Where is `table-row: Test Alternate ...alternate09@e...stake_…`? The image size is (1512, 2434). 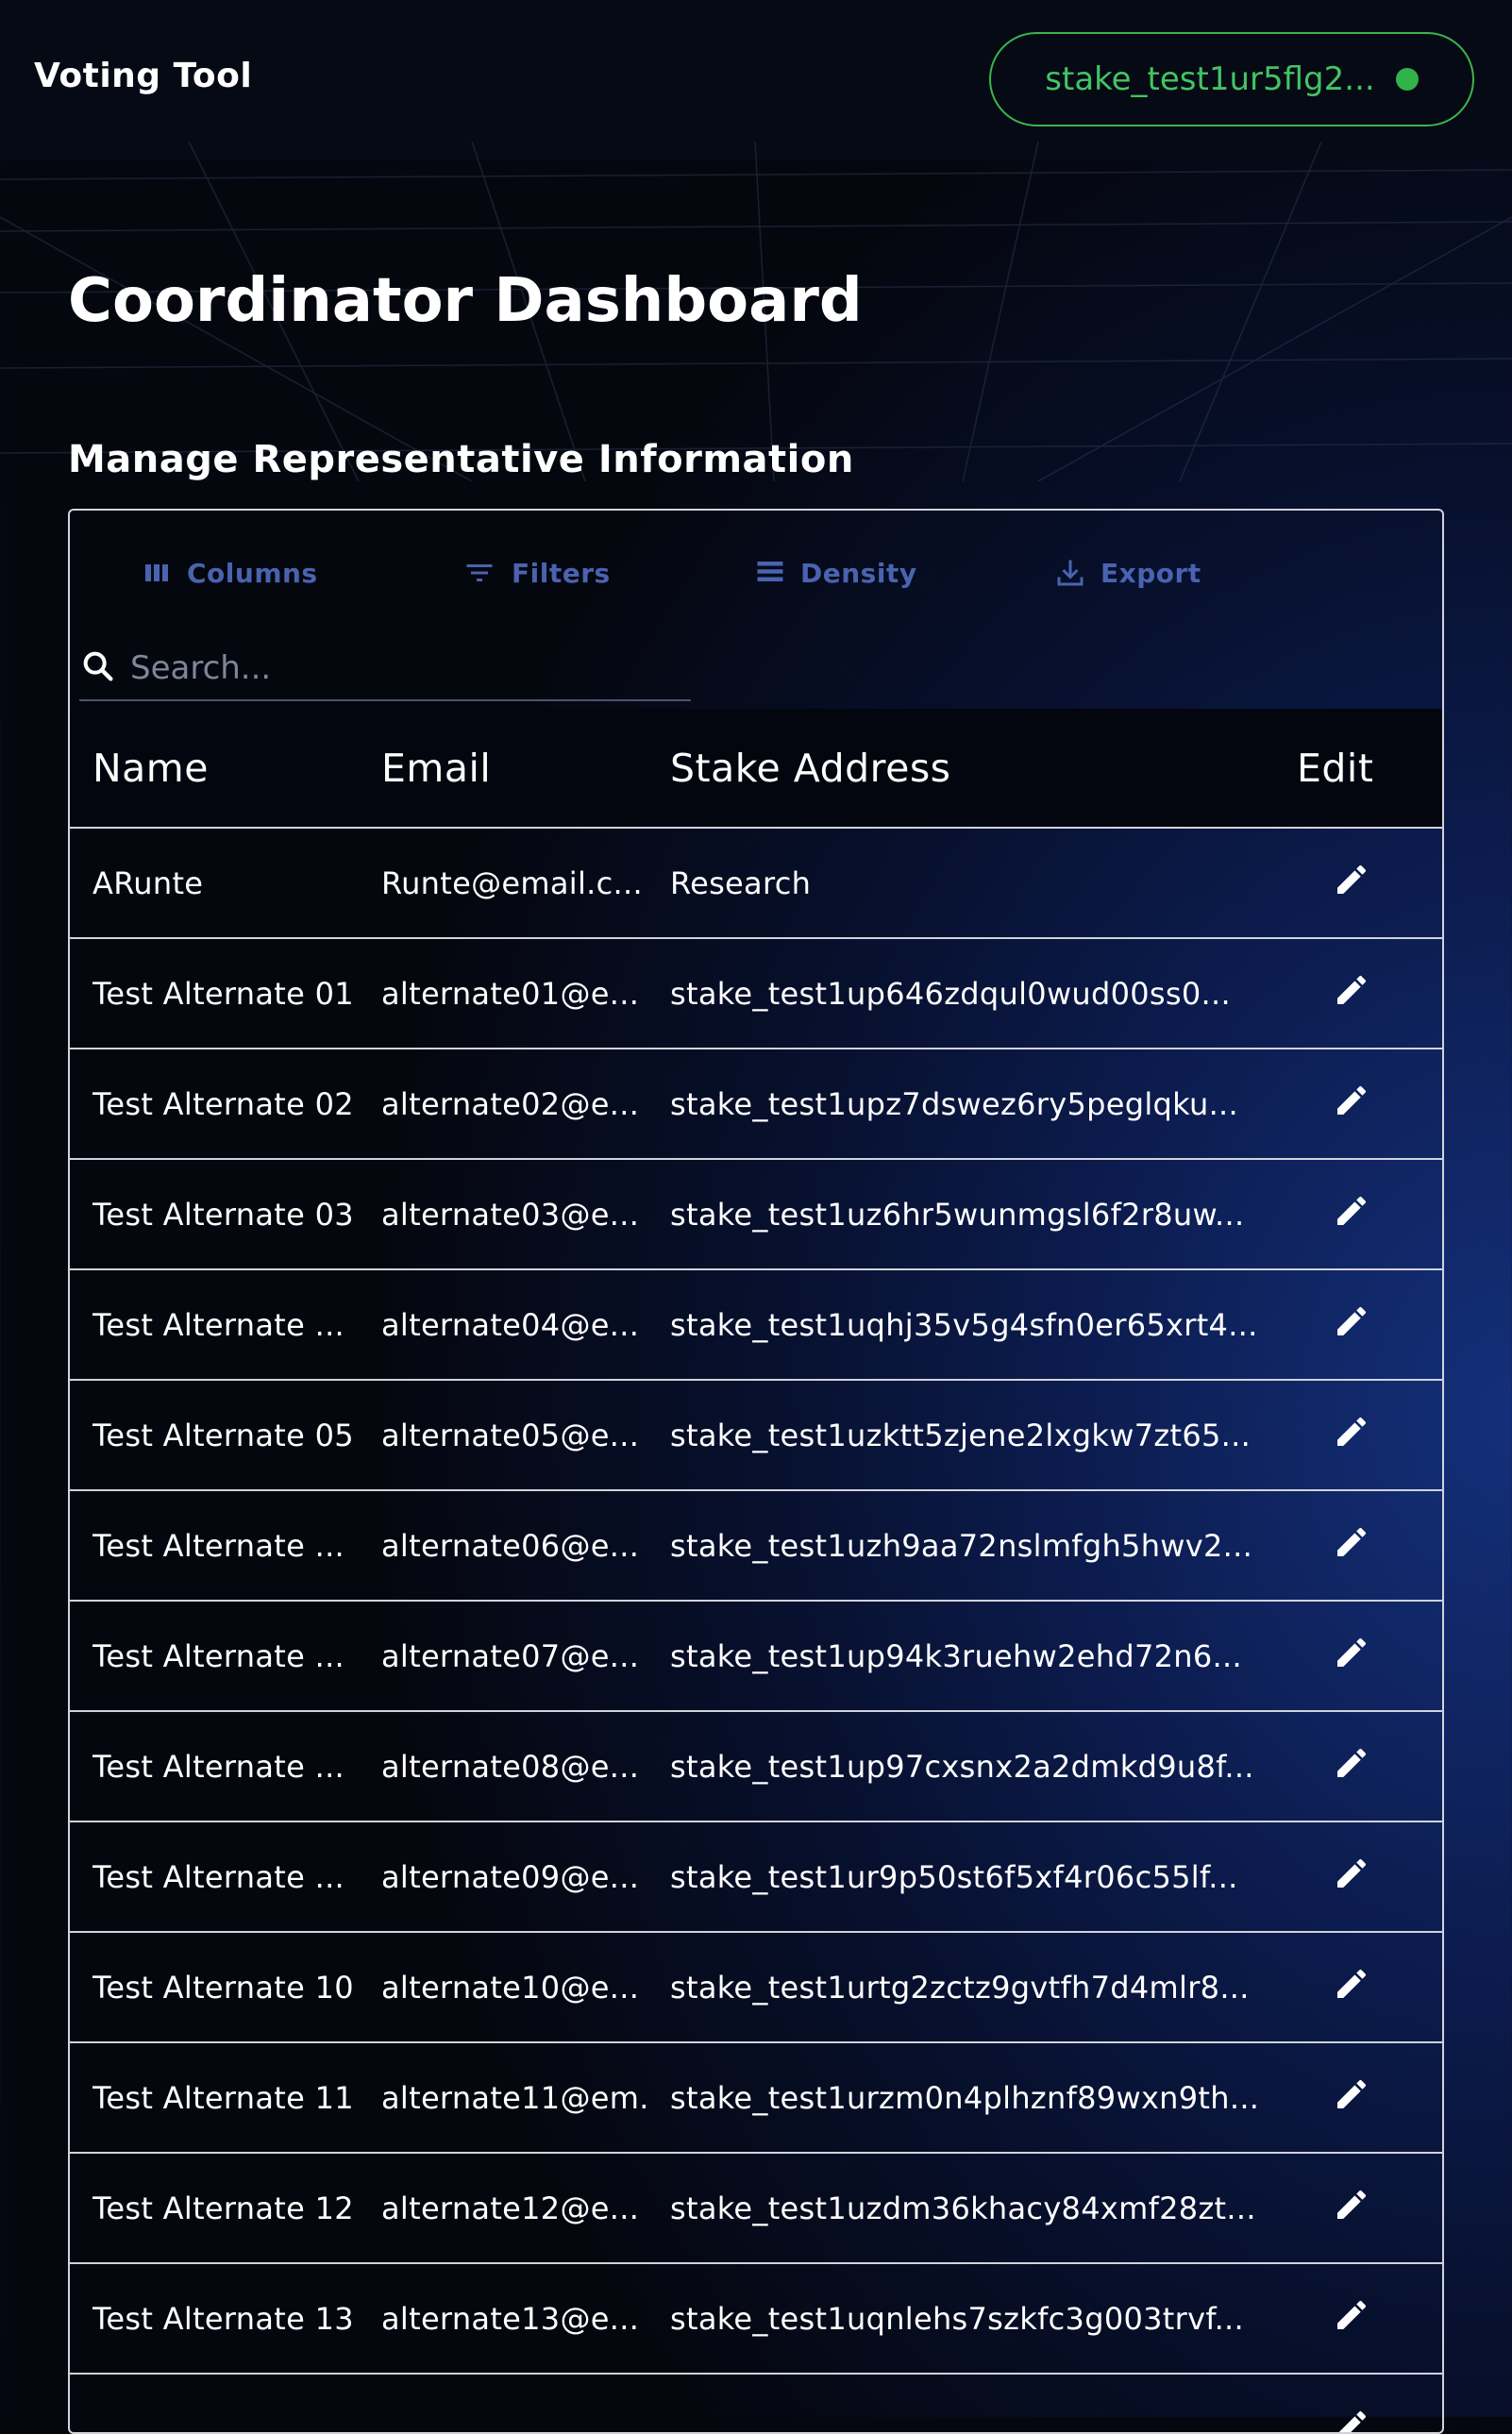 table-row: Test Alternate ...alternate09@e...stake_… is located at coordinates (756, 1877).